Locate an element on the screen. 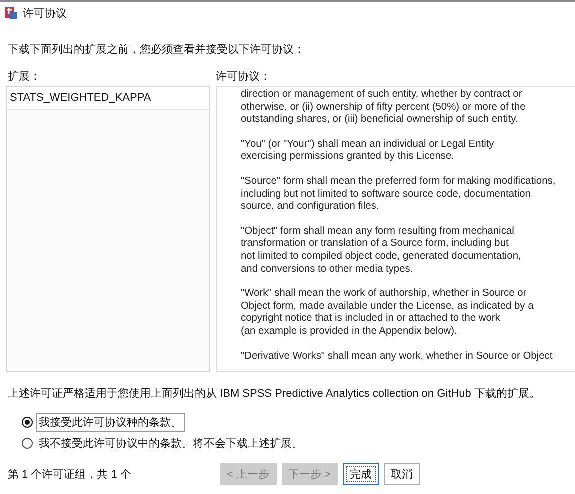 The height and width of the screenshot is (494, 575). license-paragraph: "Work" shall mean the work of authorship, whether in Source or Object form, made available under the License, as indicated by a copyright notice that is included in or attached to the work (an example is provided in the Appendix below). is located at coordinates (388, 313).